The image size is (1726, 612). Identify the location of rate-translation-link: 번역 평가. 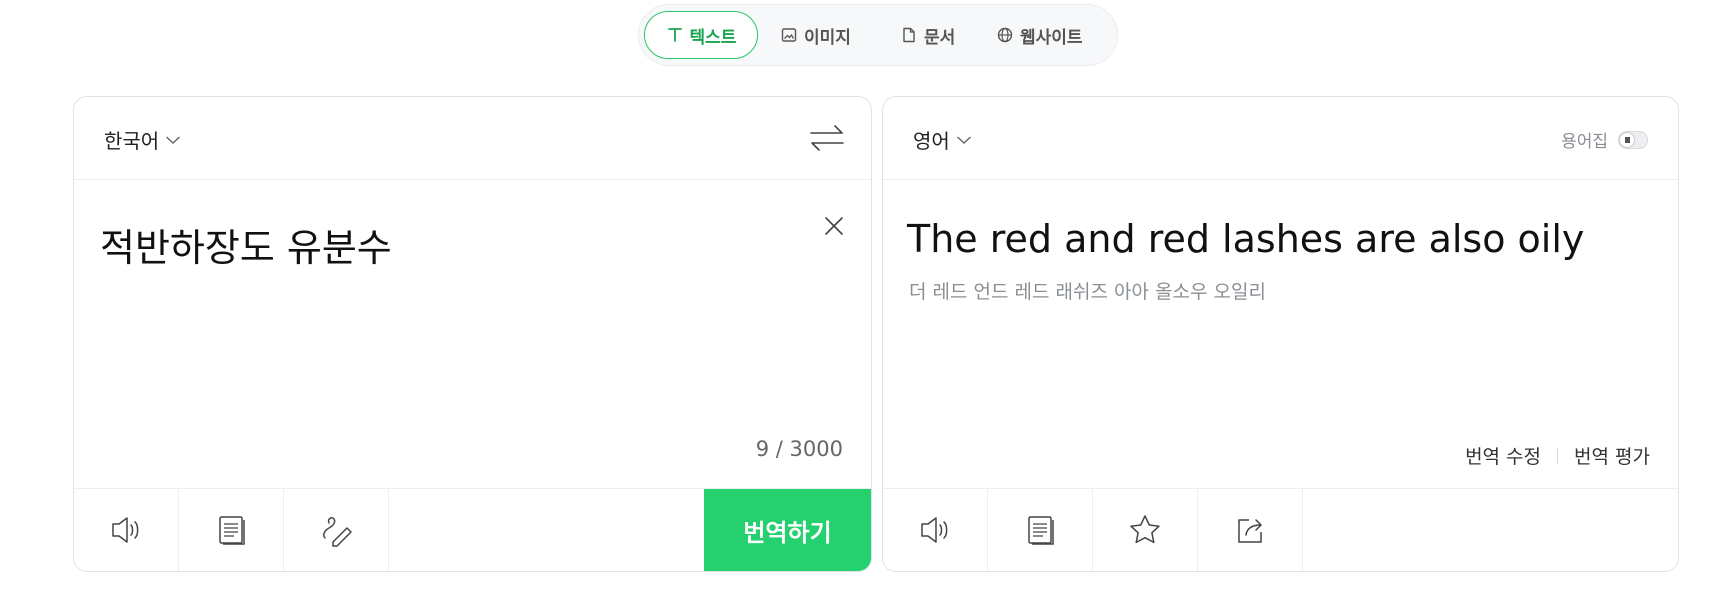
(1612, 455).